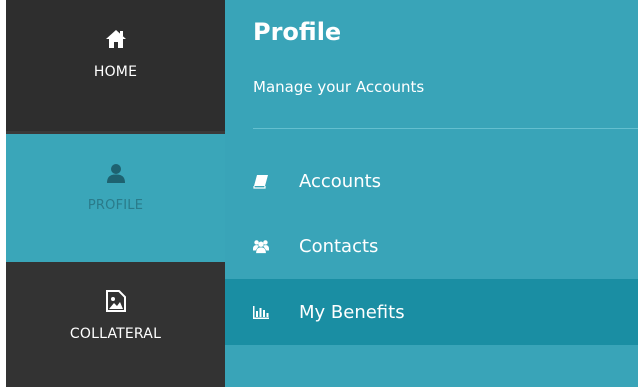 This screenshot has height=387, width=638. What do you see at coordinates (261, 246) in the screenshot?
I see `users-icon` at bounding box center [261, 246].